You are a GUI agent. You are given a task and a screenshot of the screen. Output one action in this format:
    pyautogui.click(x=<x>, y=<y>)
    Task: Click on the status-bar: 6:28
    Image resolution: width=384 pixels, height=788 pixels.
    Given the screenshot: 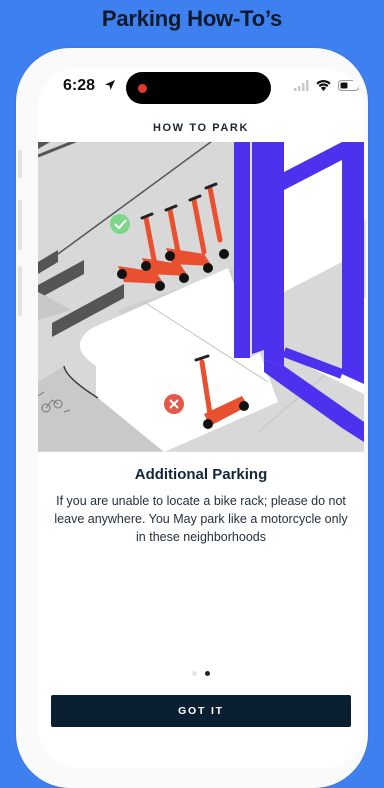 What is the action you would take?
    pyautogui.click(x=201, y=88)
    